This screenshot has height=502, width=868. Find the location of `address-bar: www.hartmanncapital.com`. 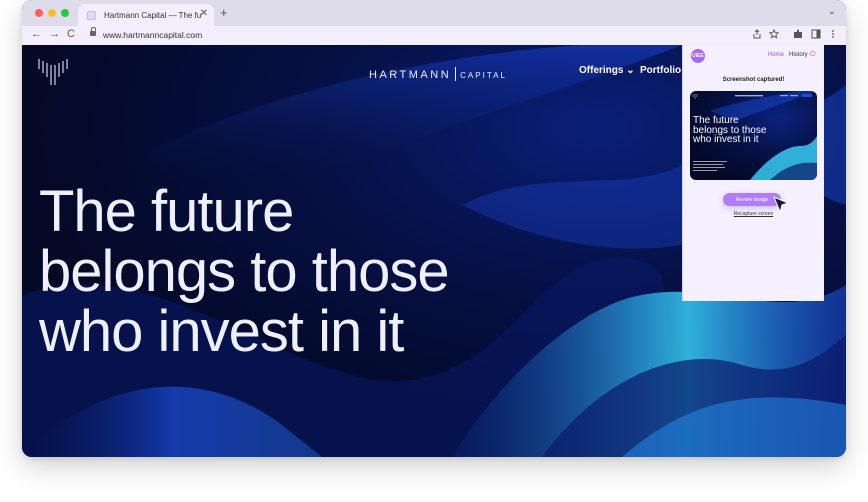

address-bar: www.hartmanncapital.com is located at coordinates (152, 35).